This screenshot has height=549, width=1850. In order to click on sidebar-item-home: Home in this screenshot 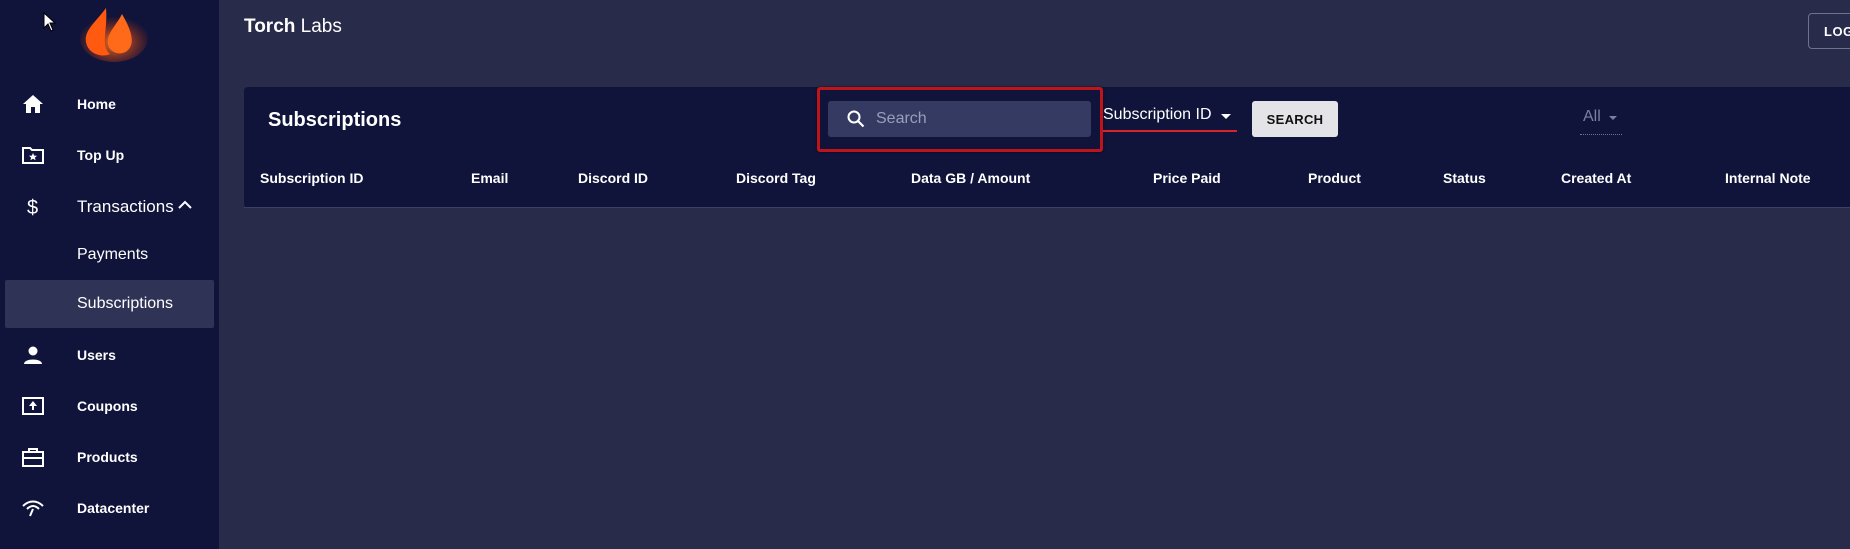, I will do `click(109, 104)`.